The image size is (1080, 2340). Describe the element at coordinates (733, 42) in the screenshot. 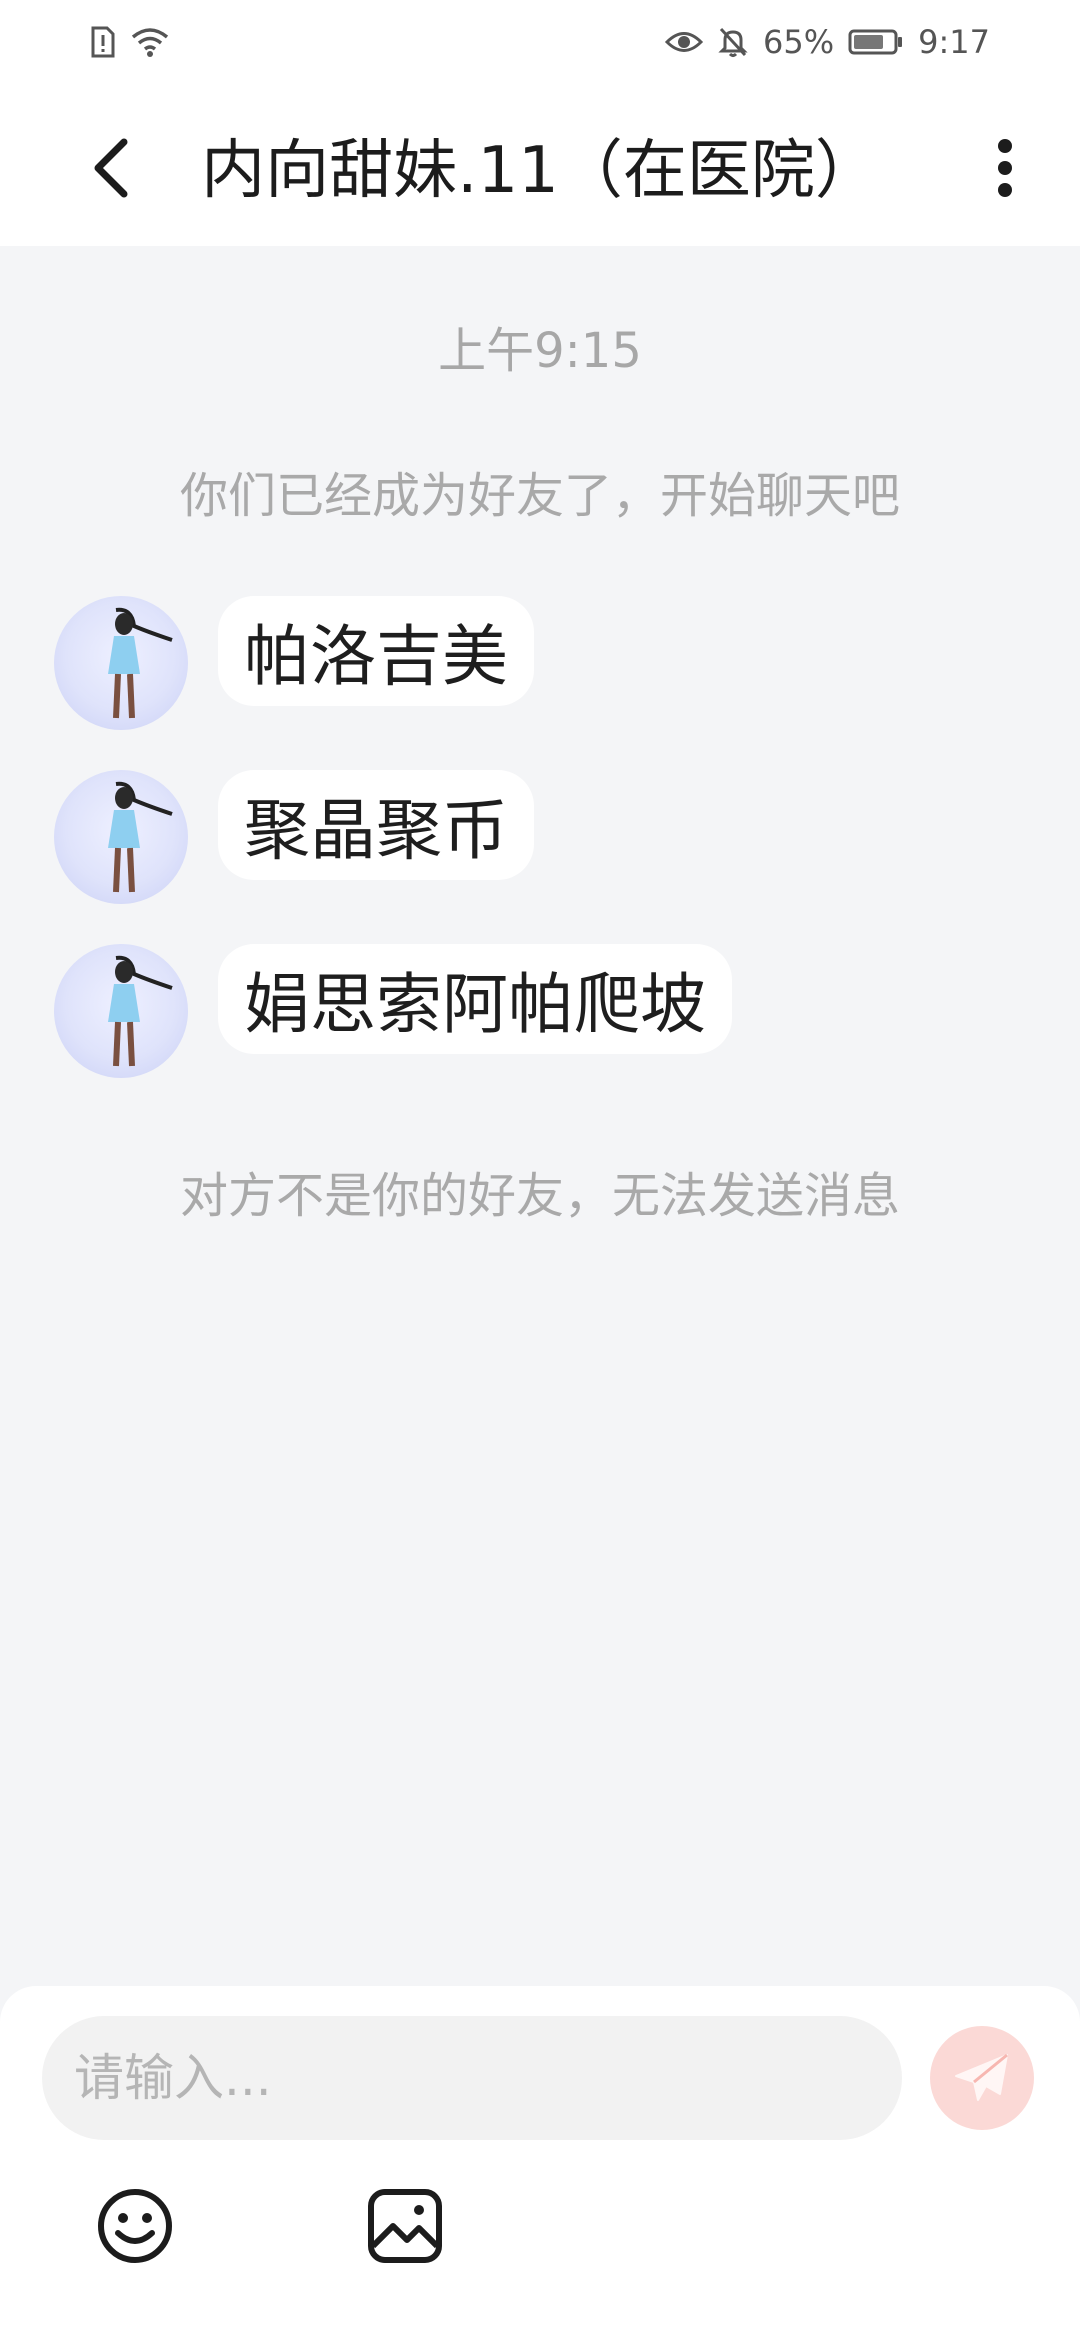

I see `bell-off-icon` at that location.